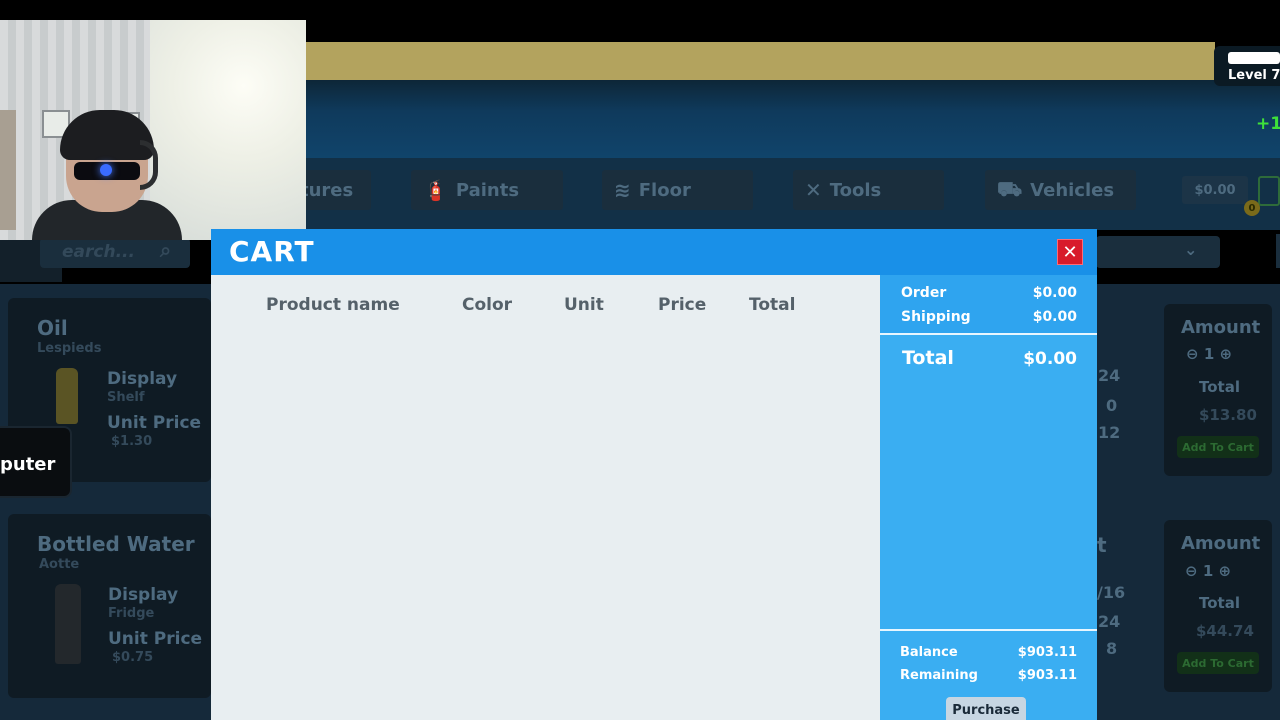 The image size is (1280, 720). I want to click on shipping-value: $0.00, so click(1054, 317).